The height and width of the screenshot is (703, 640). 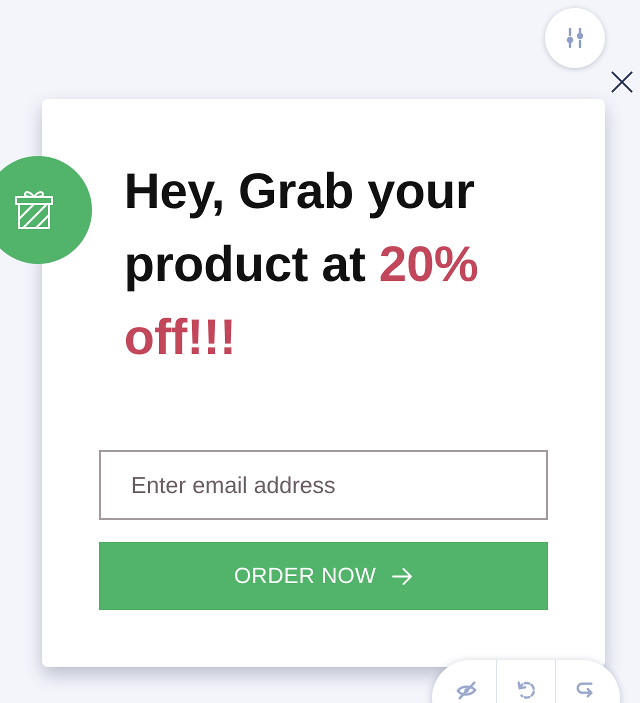 I want to click on close-icon, so click(x=622, y=82).